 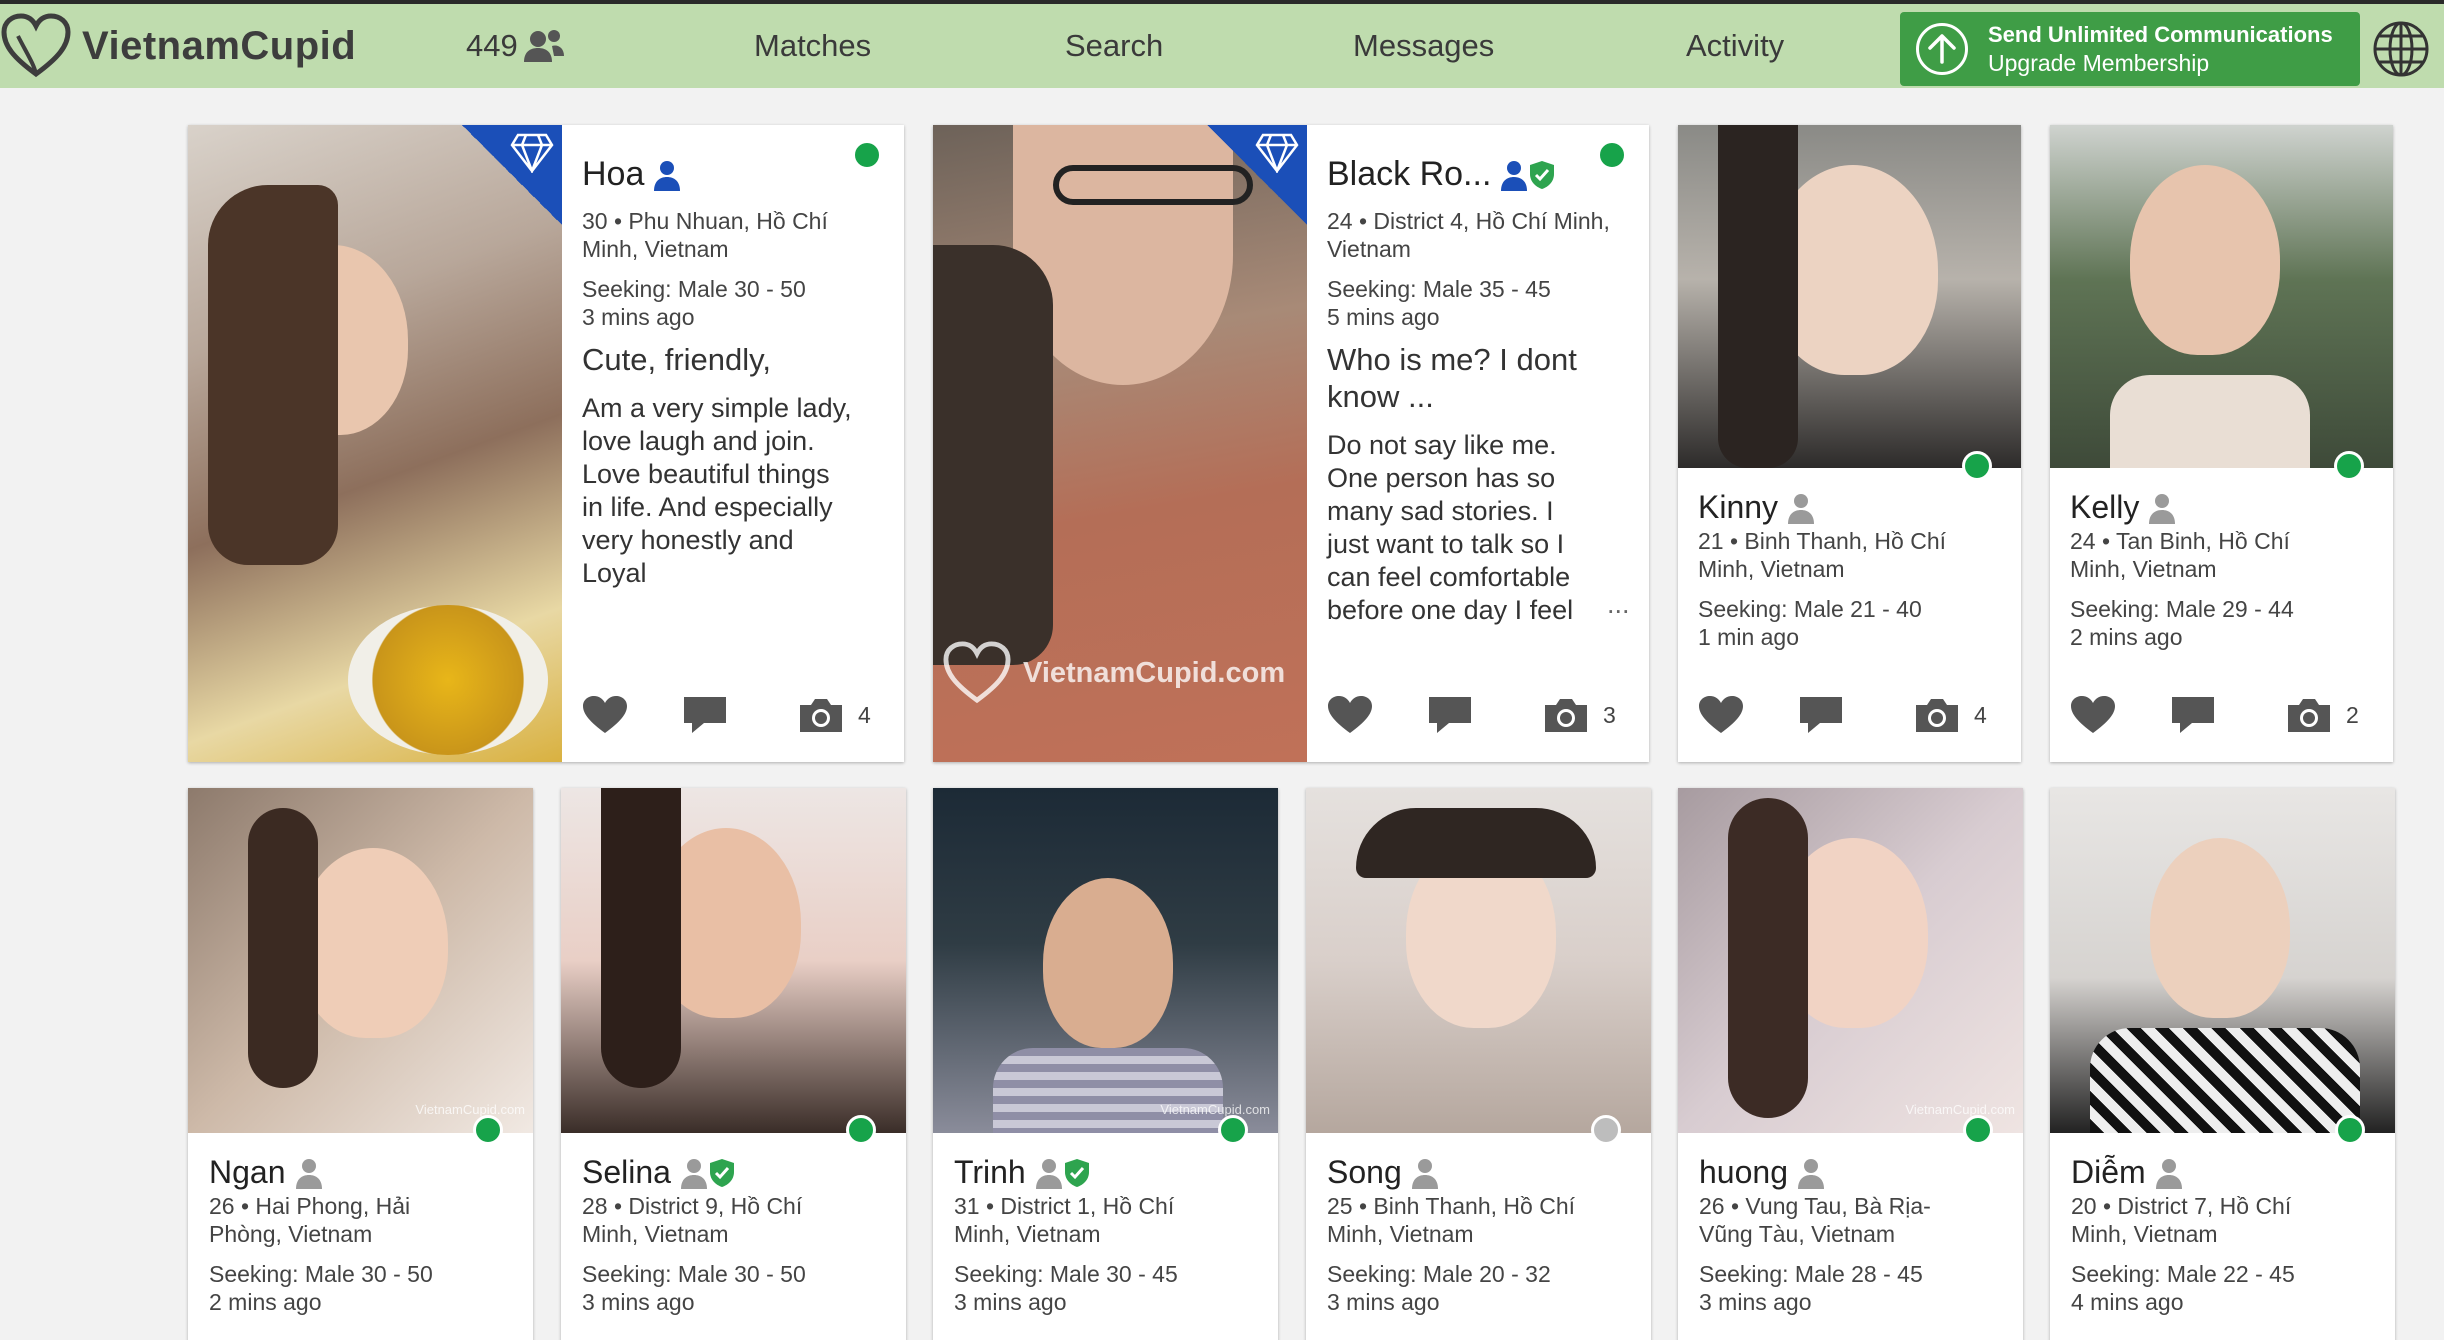 I want to click on profile-name: Hoa, so click(x=613, y=174).